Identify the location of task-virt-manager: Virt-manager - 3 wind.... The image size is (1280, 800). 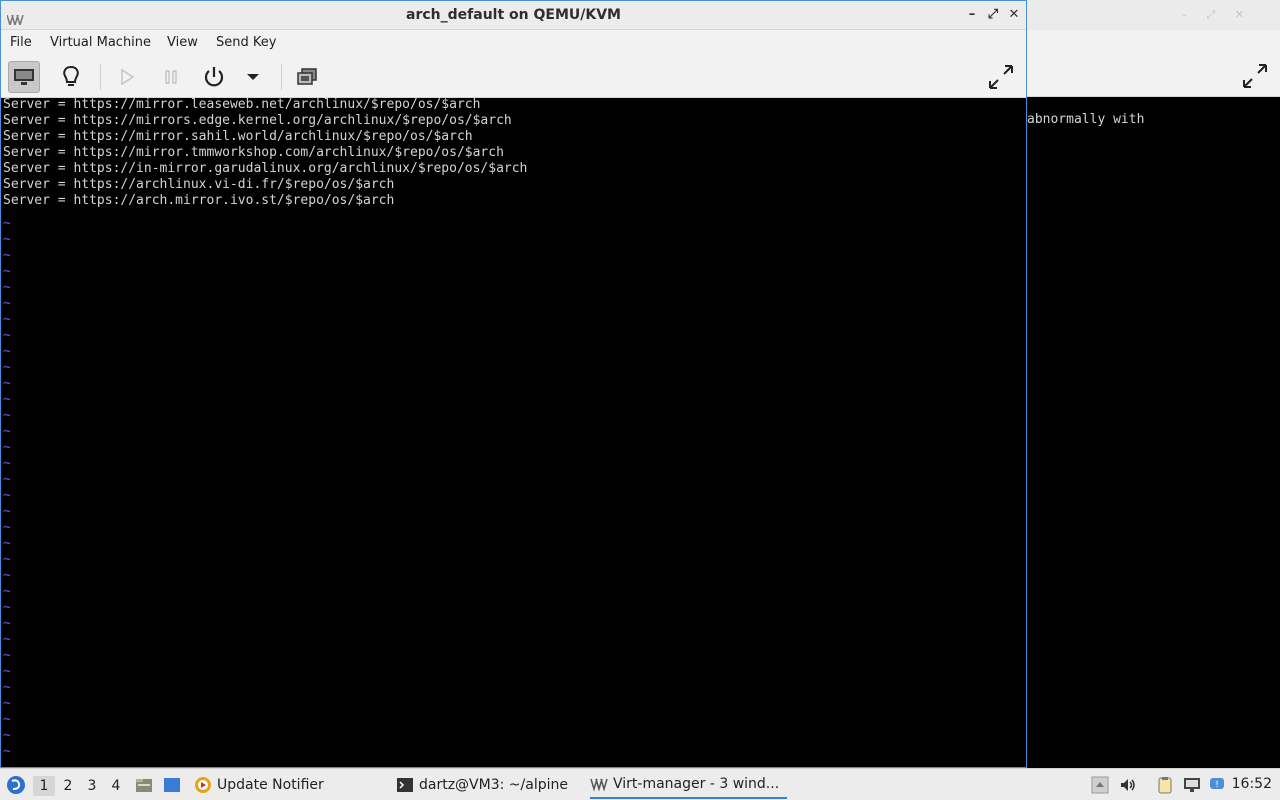
(689, 785).